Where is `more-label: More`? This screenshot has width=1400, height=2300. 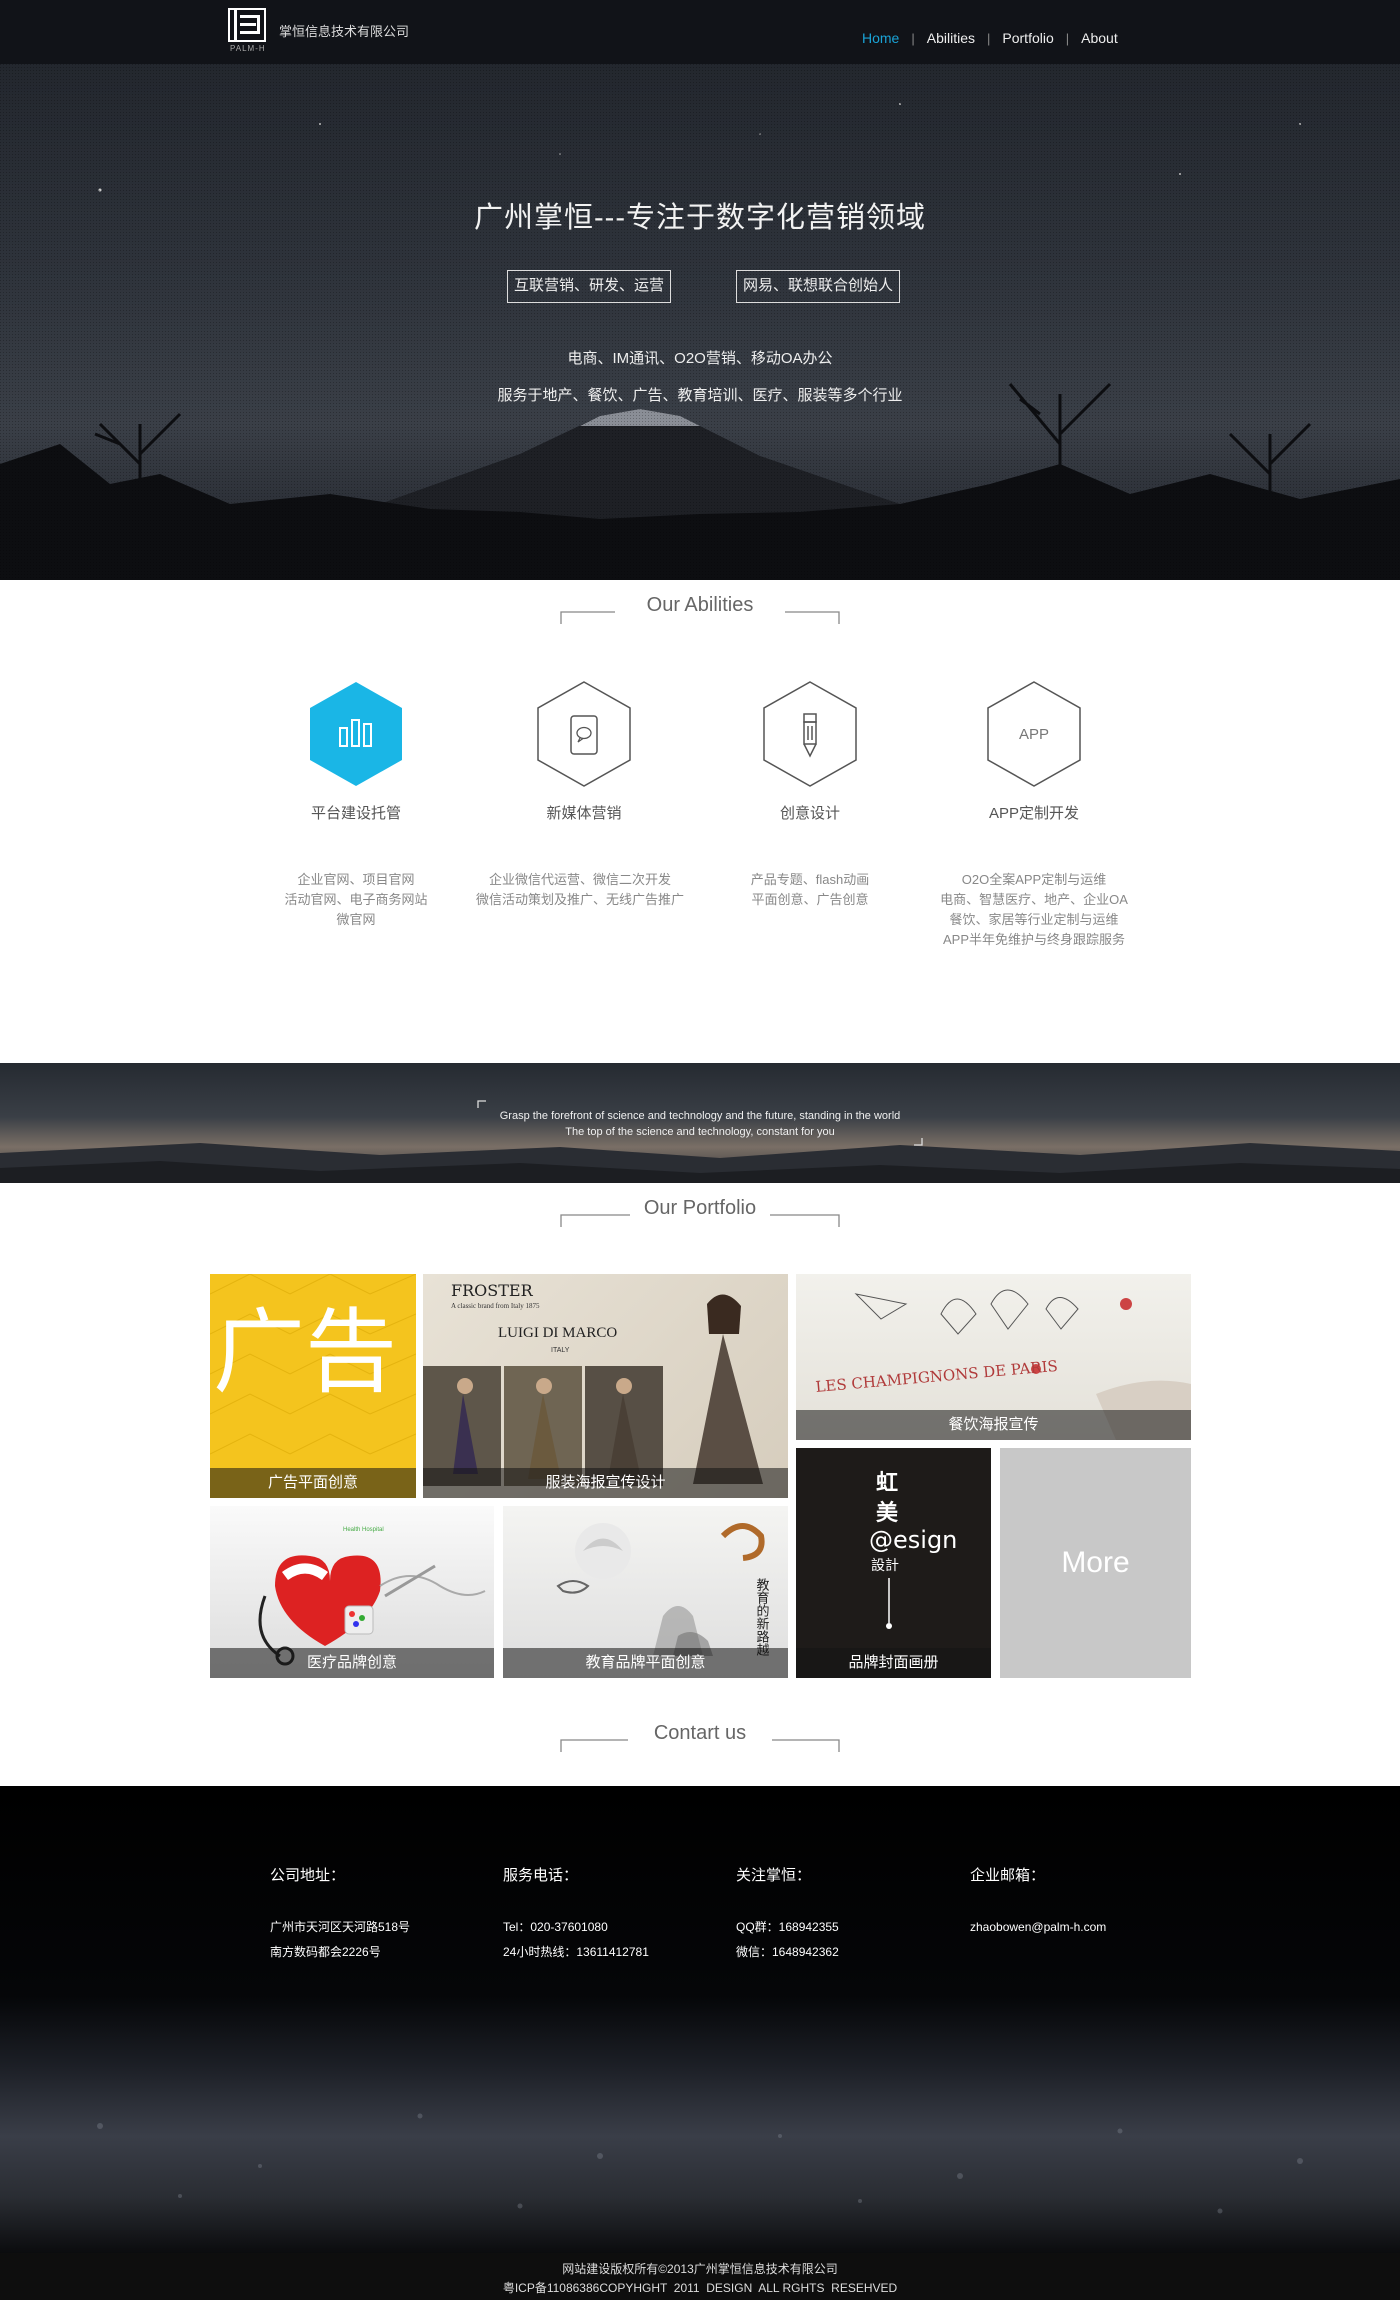
more-label: More is located at coordinates (1095, 1562).